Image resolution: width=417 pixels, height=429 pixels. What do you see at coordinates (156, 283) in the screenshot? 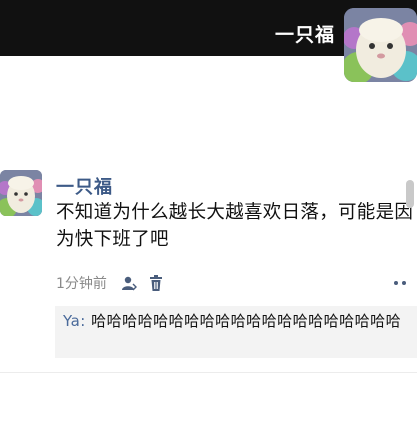
I see `trash-icon` at bounding box center [156, 283].